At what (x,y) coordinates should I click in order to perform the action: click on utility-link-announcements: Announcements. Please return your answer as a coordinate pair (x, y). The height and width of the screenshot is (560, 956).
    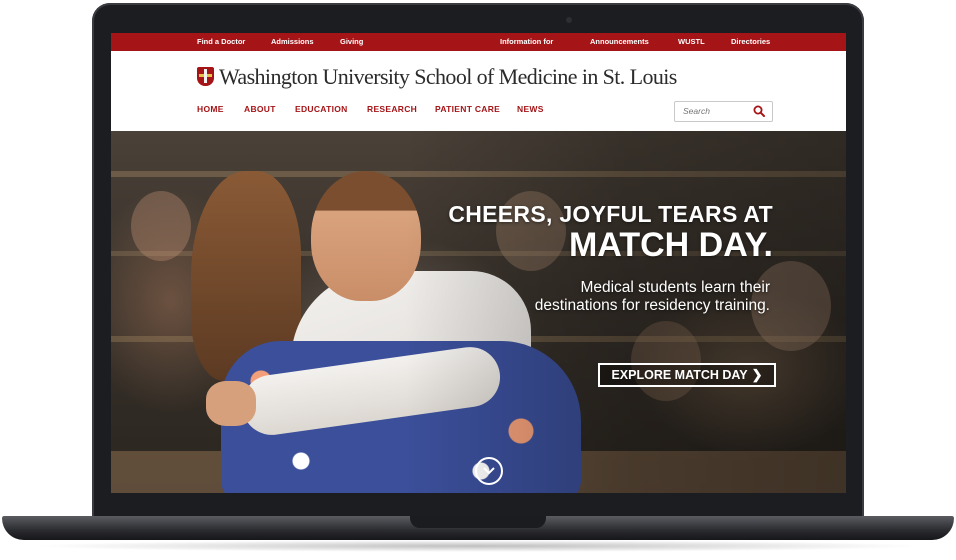
    Looking at the image, I should click on (619, 41).